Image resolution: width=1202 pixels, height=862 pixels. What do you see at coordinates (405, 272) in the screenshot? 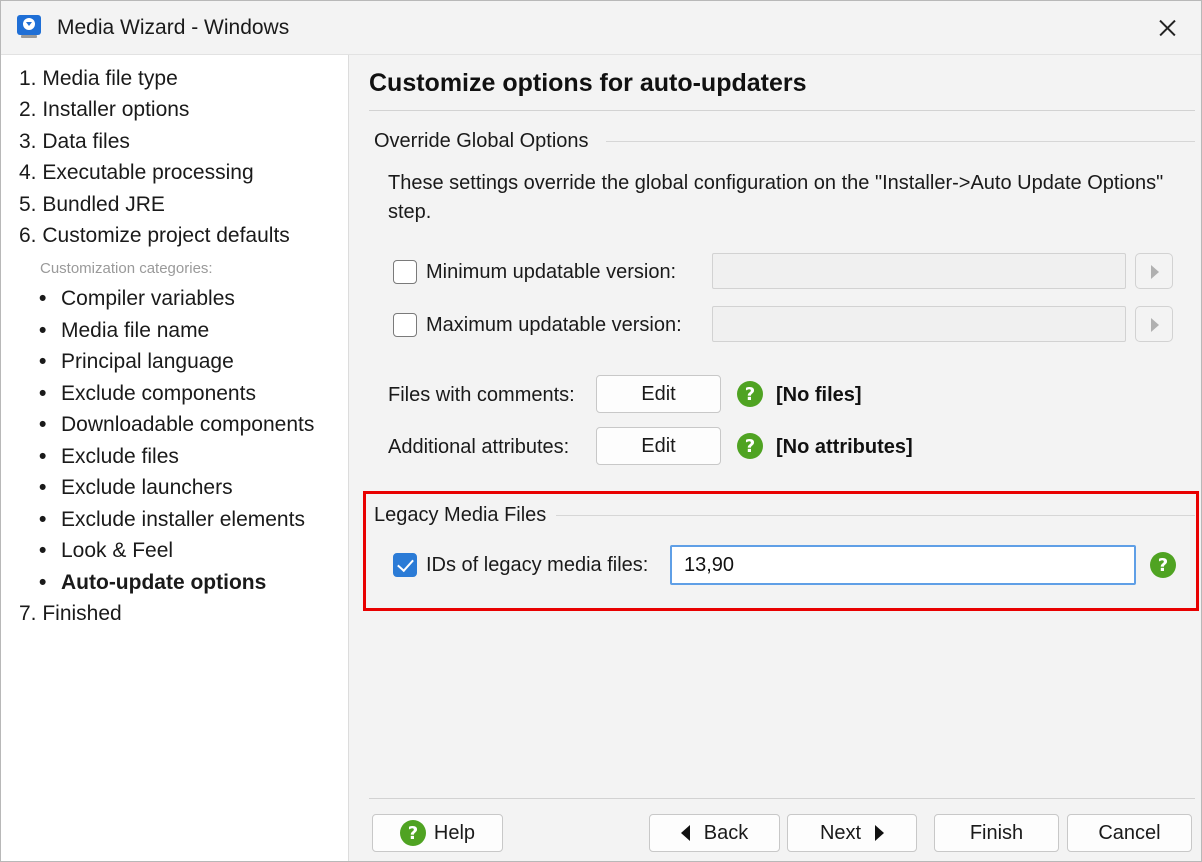
I see `min-version-checkbox` at bounding box center [405, 272].